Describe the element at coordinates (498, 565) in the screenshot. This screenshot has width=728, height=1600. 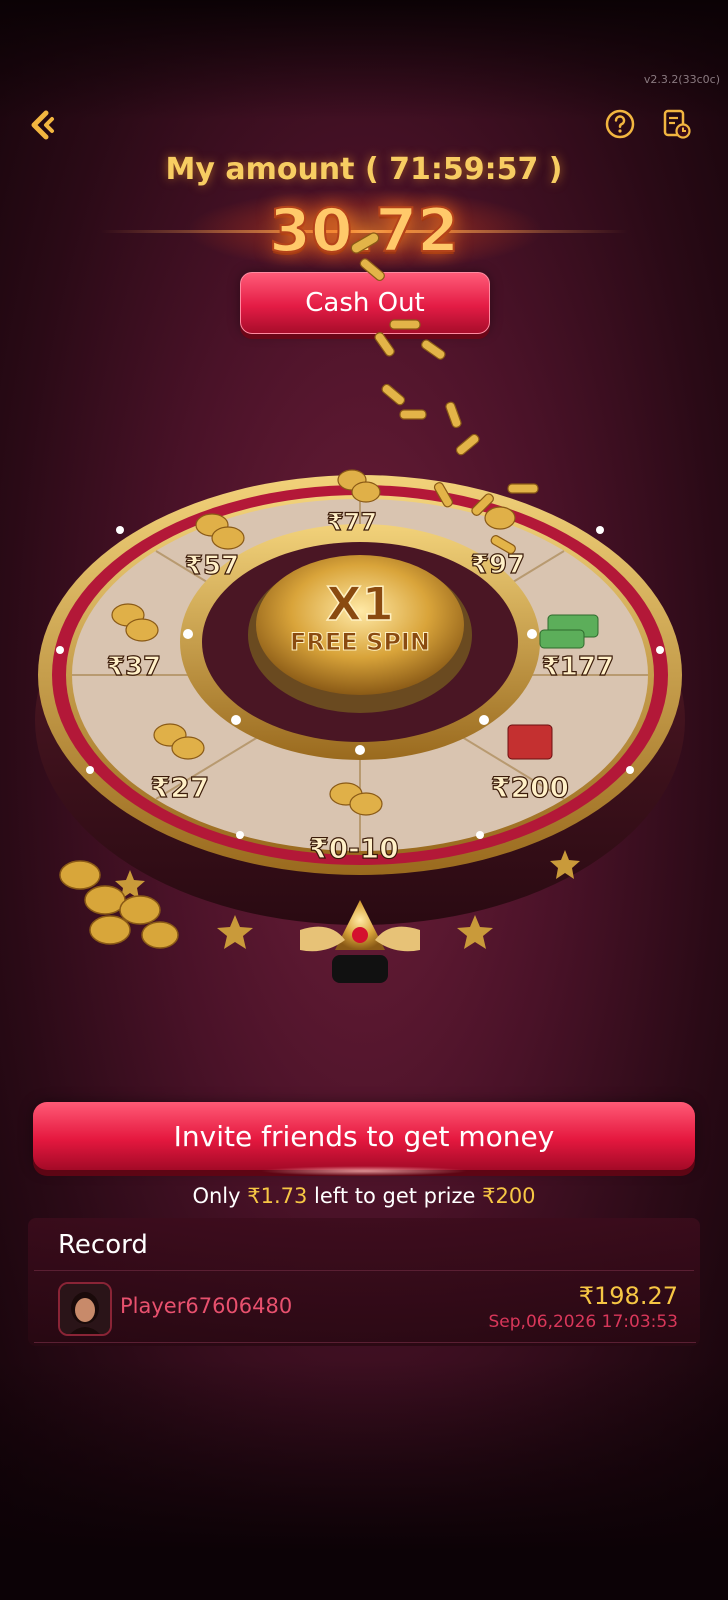
I see `wheel-segment-label: ₹97` at that location.